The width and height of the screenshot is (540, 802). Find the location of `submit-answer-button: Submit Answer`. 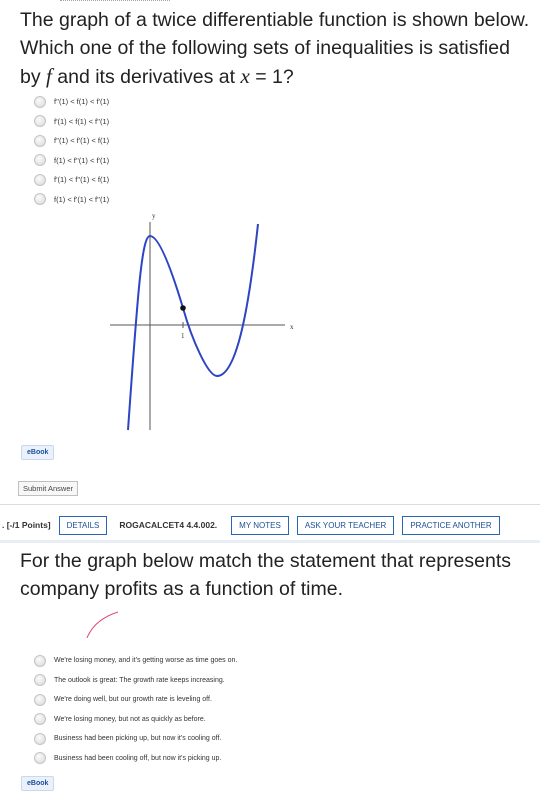

submit-answer-button: Submit Answer is located at coordinates (48, 488).